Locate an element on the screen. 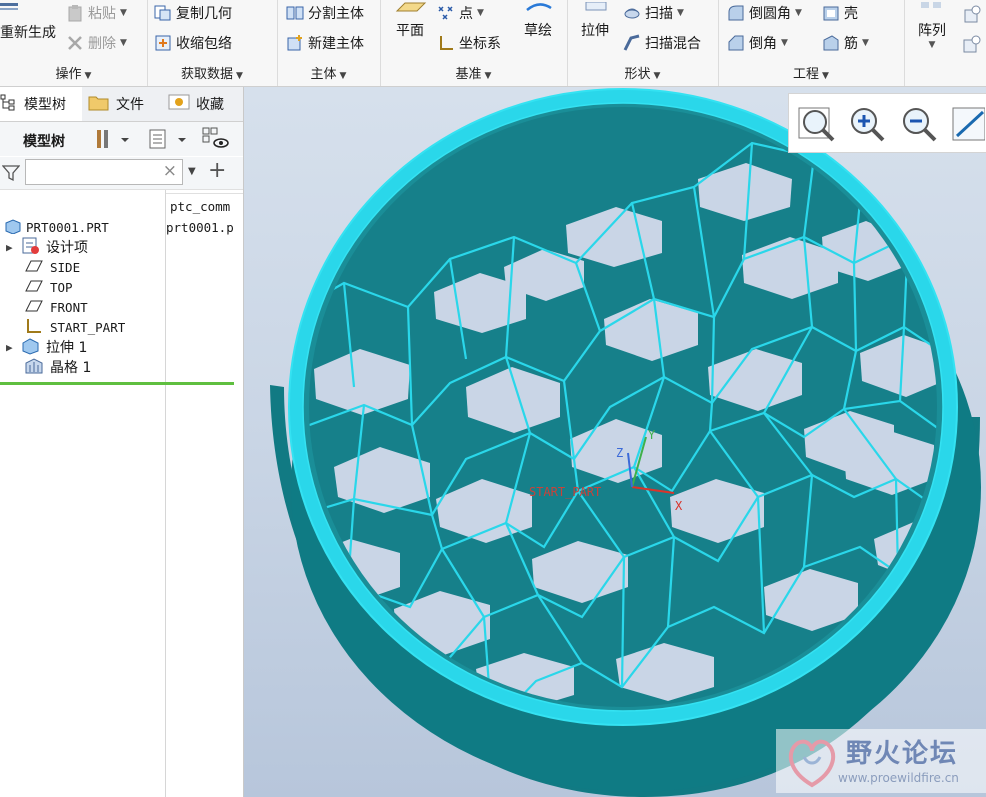 This screenshot has width=986, height=797. tree-item-part: PRT0001.PRT is located at coordinates (54, 227).